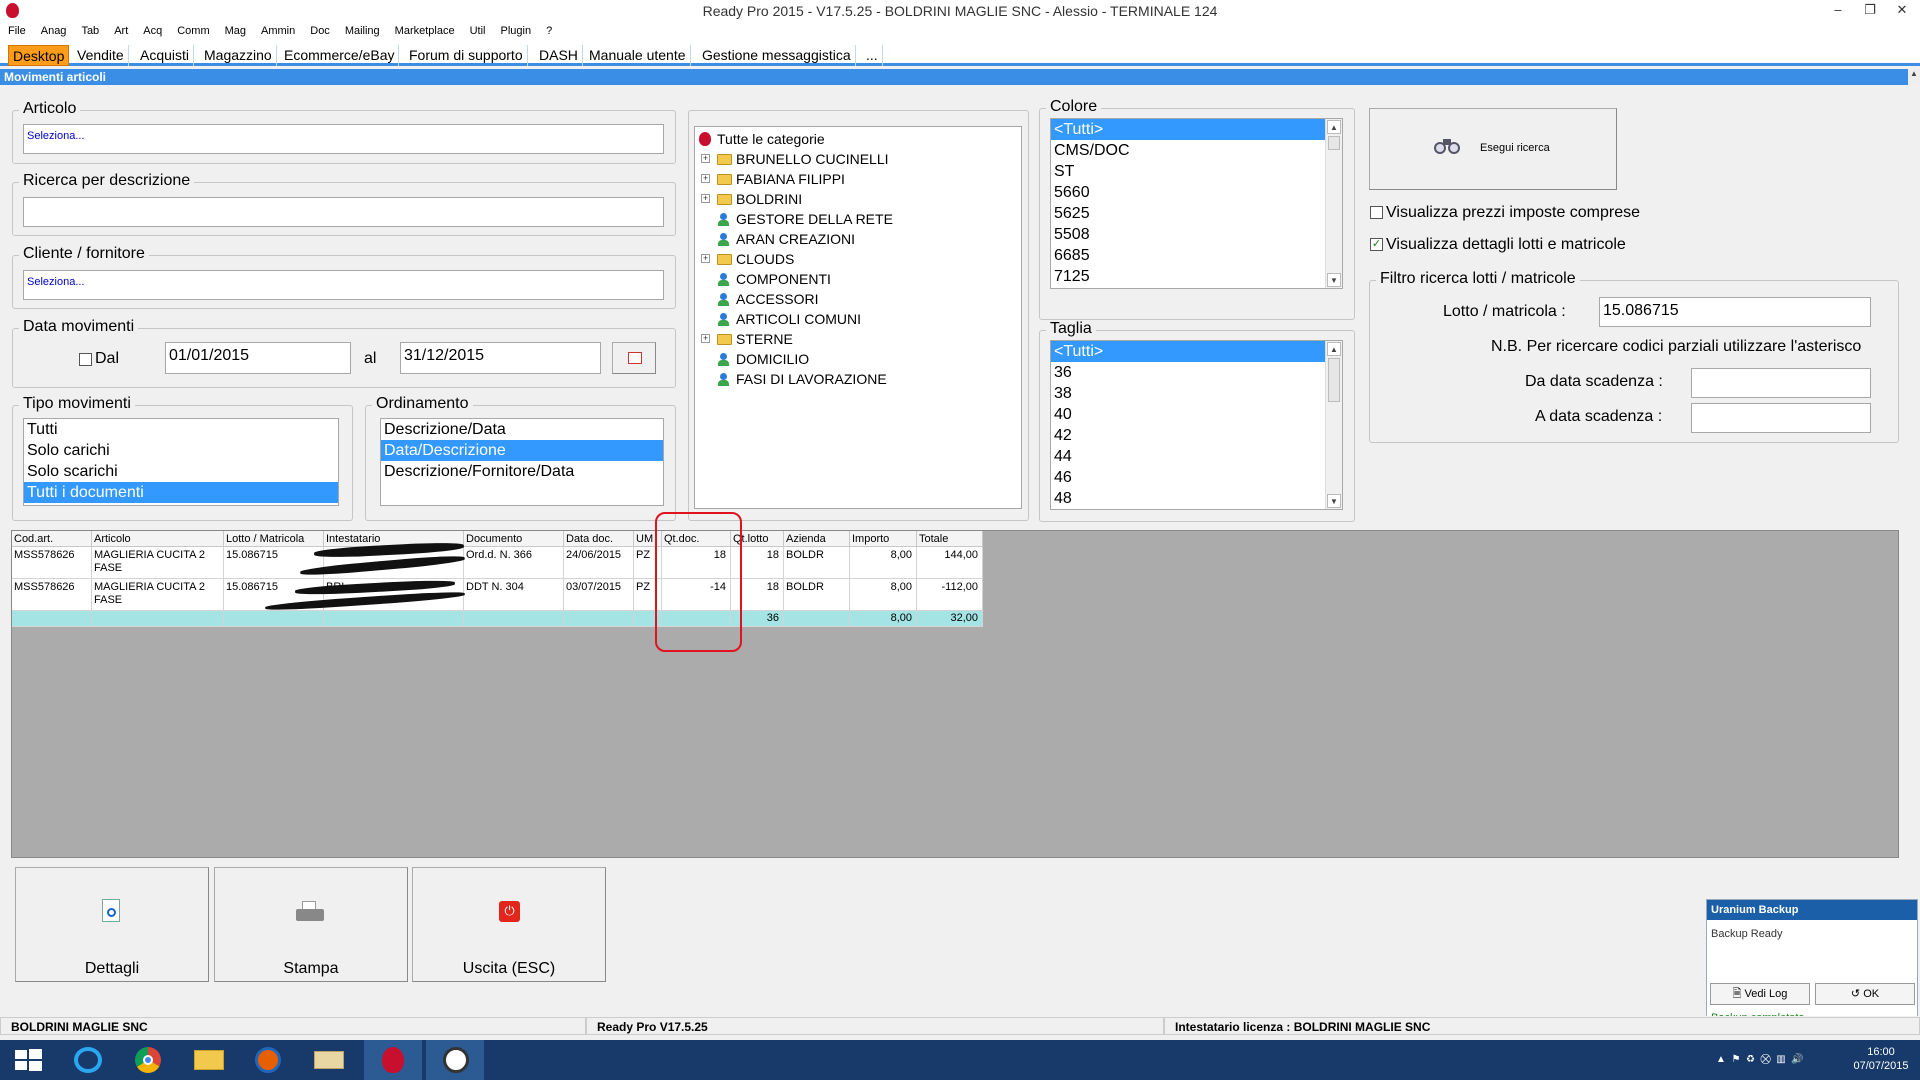 The height and width of the screenshot is (1080, 1920). I want to click on grid-total-intestatario, so click(394, 619).